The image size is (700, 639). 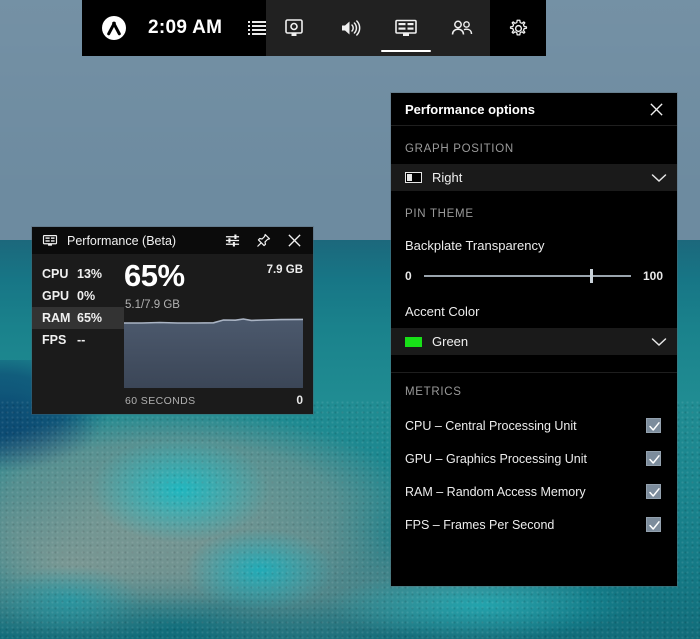 I want to click on performance-stats-list: CPU 13% GPU 0% RAM 65% FPS --, so click(x=78, y=334).